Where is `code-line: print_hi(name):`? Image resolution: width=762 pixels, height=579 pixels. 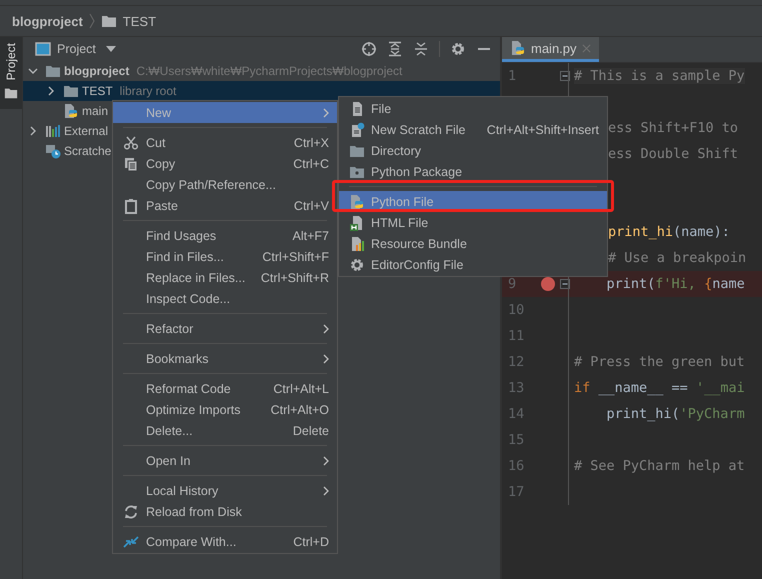
code-line: print_hi(name): is located at coordinates (669, 232).